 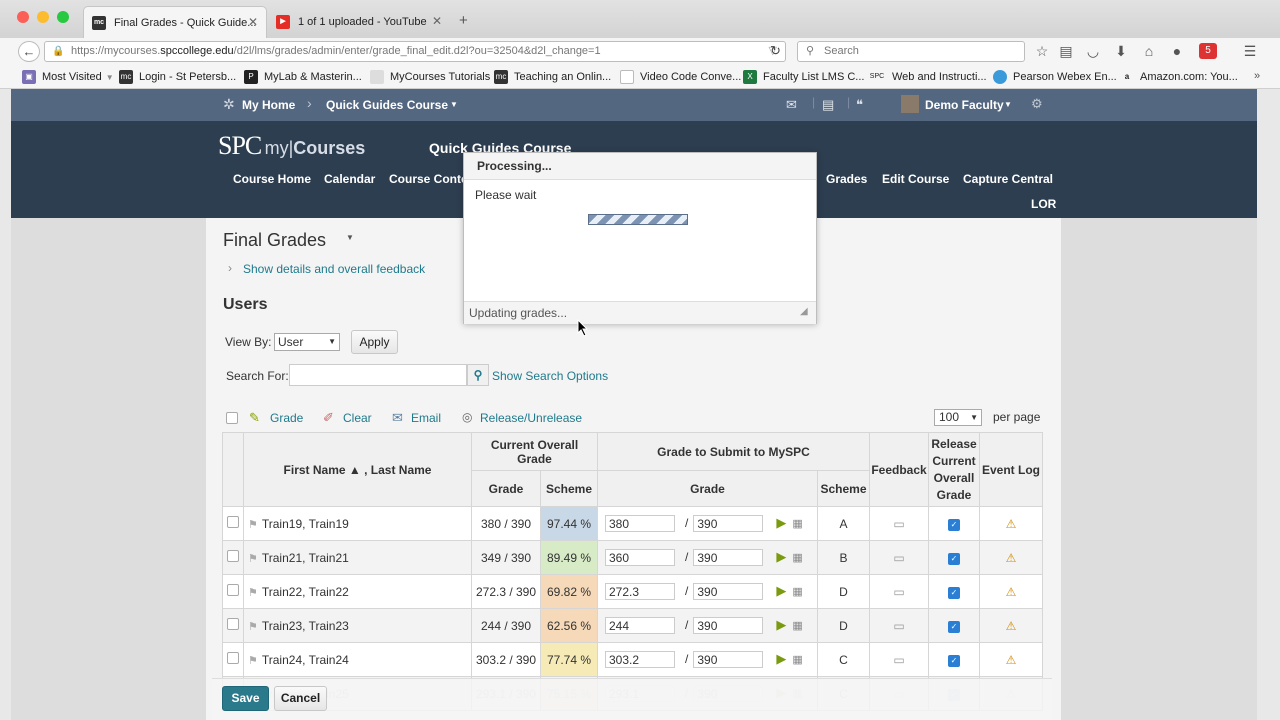 What do you see at coordinates (254, 418) in the screenshot?
I see `grade-pencil-icon: ✎` at bounding box center [254, 418].